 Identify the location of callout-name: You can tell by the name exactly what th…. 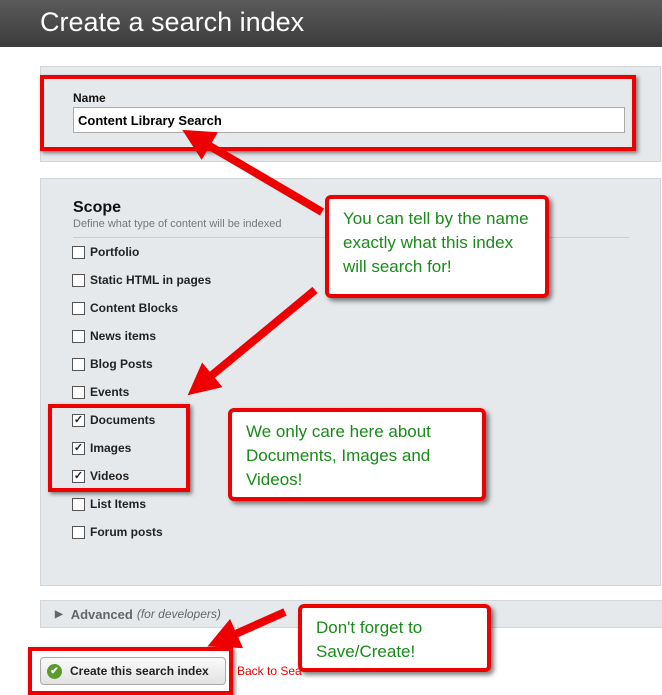
(437, 246).